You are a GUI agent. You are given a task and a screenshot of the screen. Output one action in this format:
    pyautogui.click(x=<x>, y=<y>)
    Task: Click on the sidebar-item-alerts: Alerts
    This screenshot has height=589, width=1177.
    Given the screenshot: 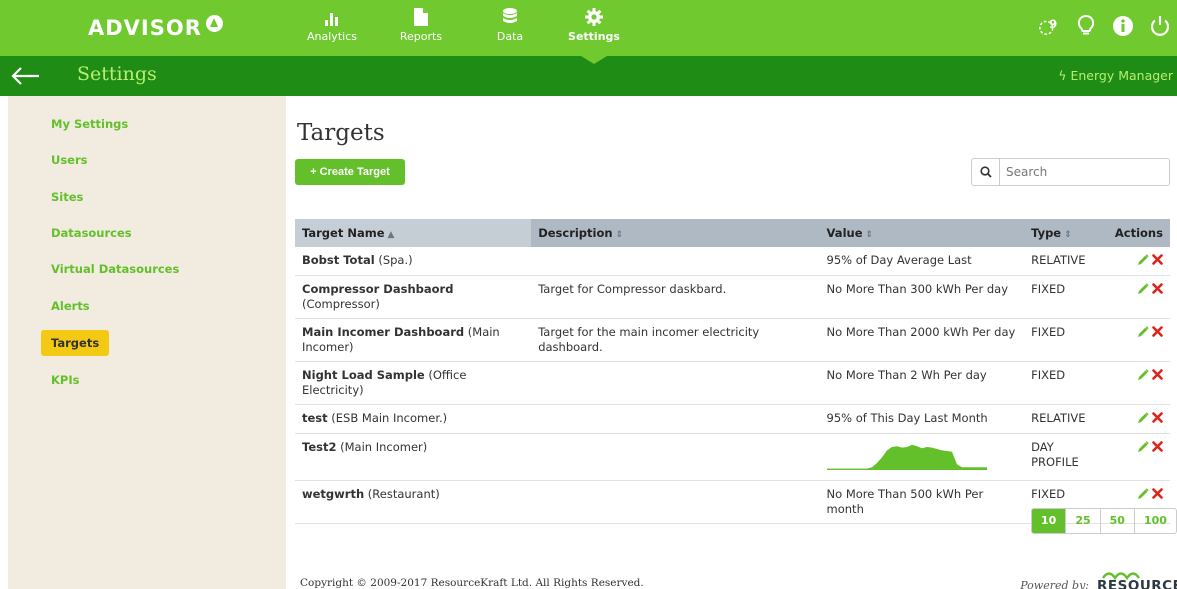 What is the action you would take?
    pyautogui.click(x=70, y=306)
    